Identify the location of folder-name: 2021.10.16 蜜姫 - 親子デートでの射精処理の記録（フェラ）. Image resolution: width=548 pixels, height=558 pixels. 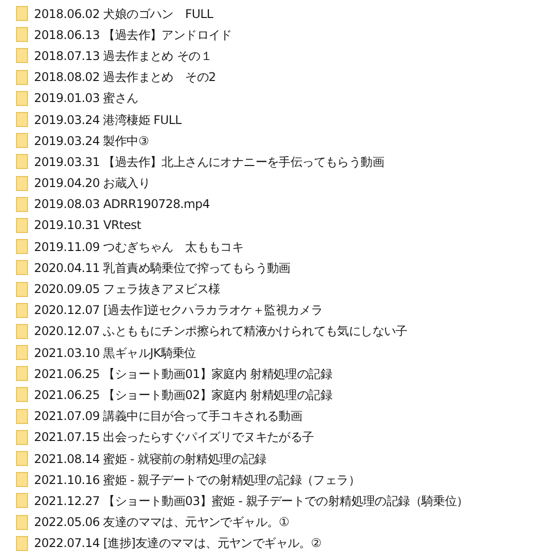
(197, 479).